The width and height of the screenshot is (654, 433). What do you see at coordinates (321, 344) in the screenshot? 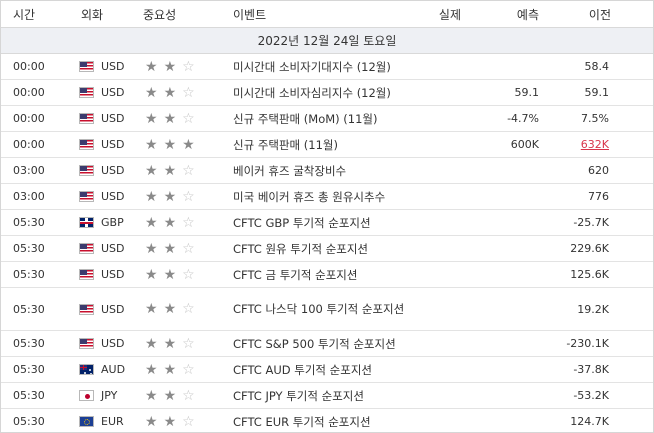
I see `event-name: CFTC S&P 500 투기적 순포지션` at bounding box center [321, 344].